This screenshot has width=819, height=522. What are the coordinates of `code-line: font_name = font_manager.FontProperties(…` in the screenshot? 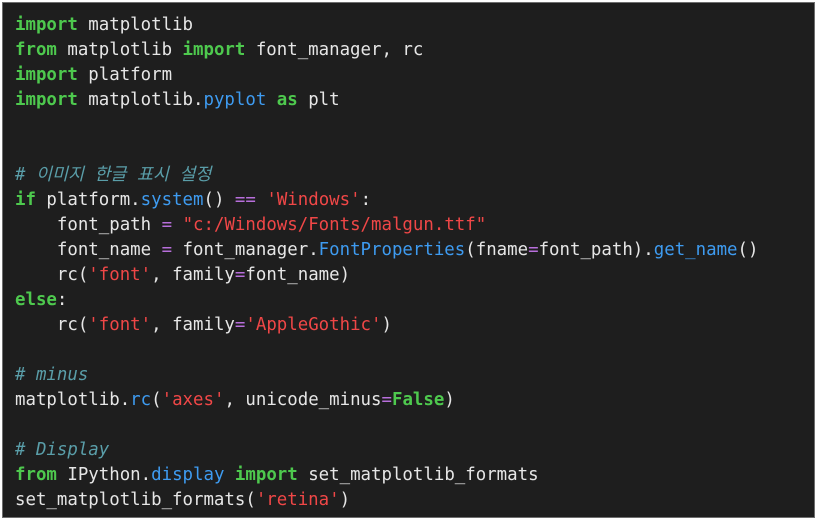 It's located at (387, 250).